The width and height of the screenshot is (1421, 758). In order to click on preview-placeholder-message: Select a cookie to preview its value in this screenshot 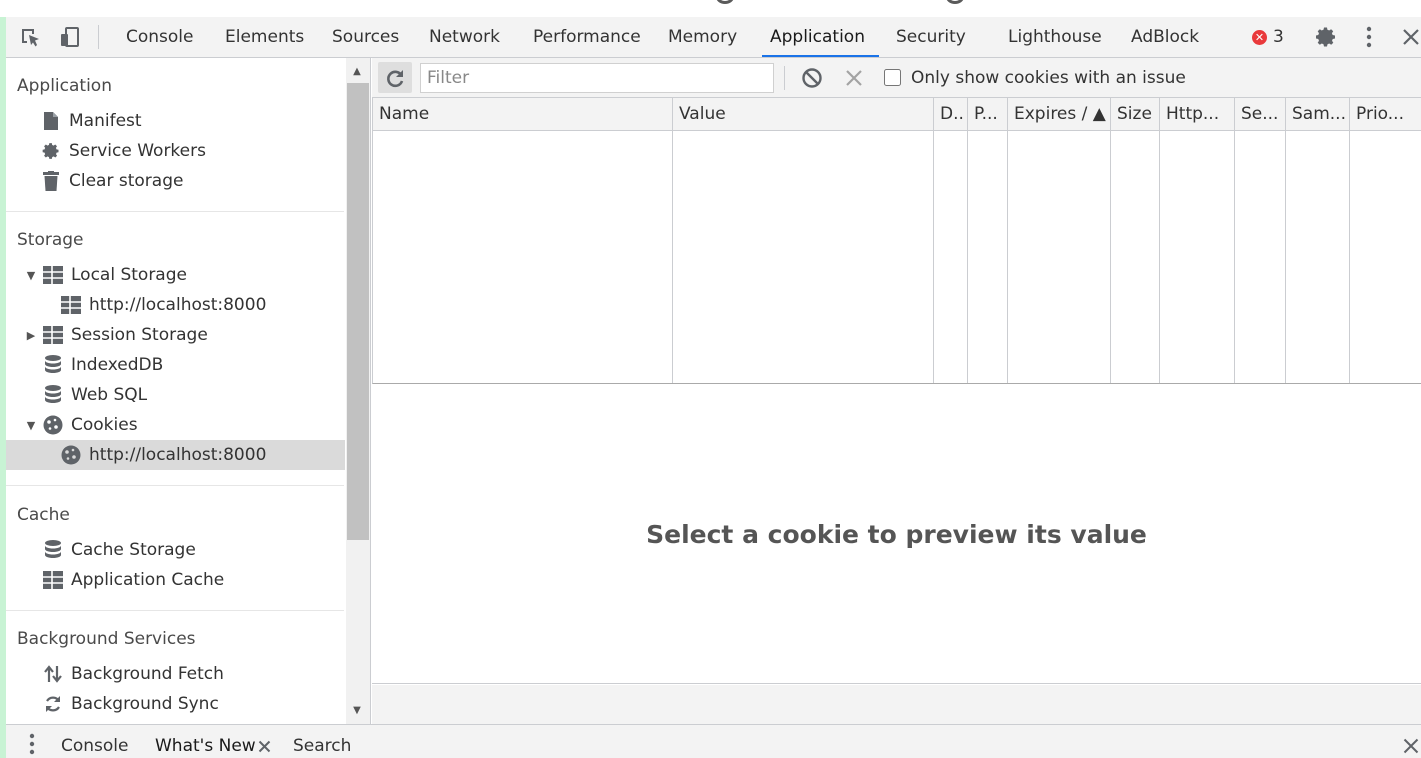, I will do `click(896, 534)`.